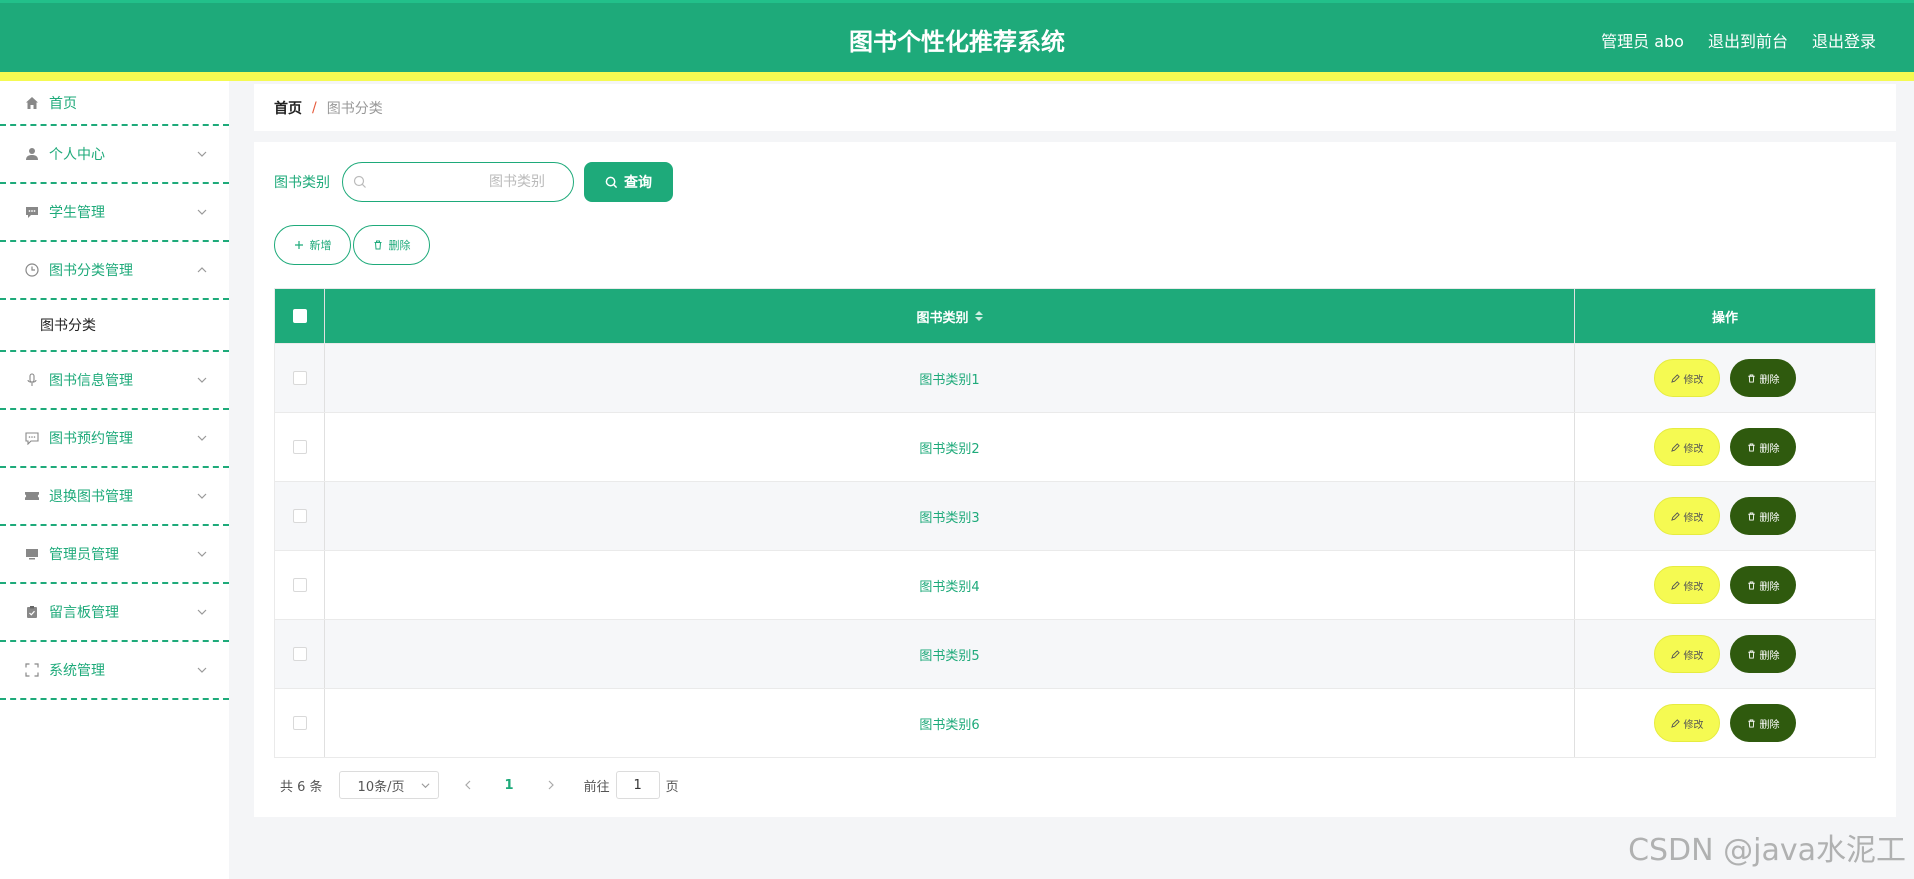 Image resolution: width=1914 pixels, height=879 pixels. Describe the element at coordinates (672, 787) in the screenshot. I see `goto-suffix: 页` at that location.